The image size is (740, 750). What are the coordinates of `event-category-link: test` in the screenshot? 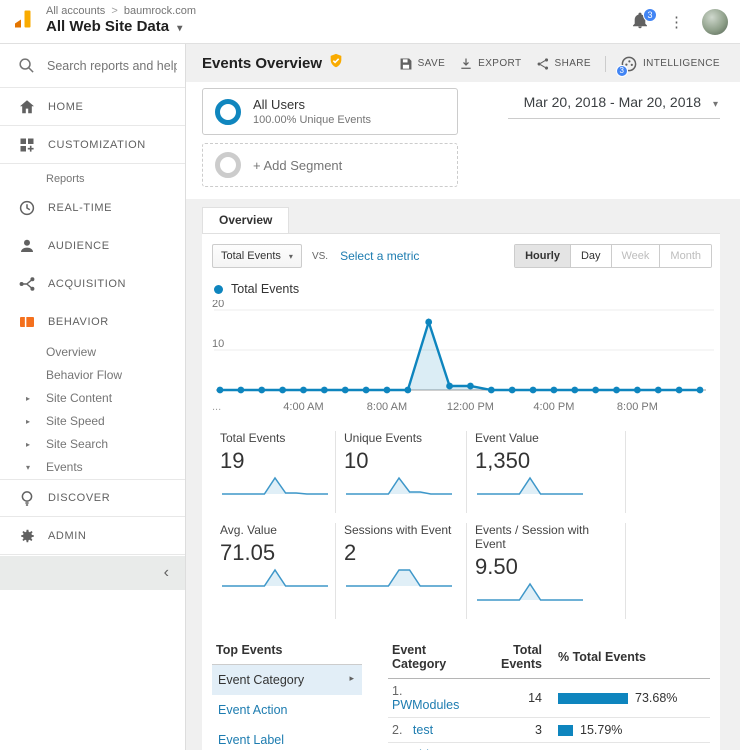 It's located at (423, 730).